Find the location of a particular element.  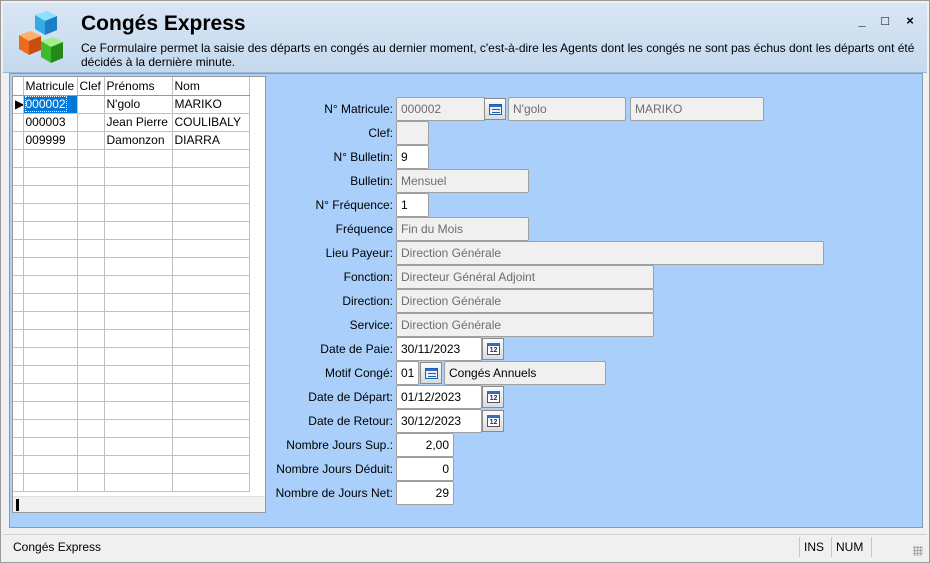

cell-matricule: 009999 is located at coordinates (50, 140).